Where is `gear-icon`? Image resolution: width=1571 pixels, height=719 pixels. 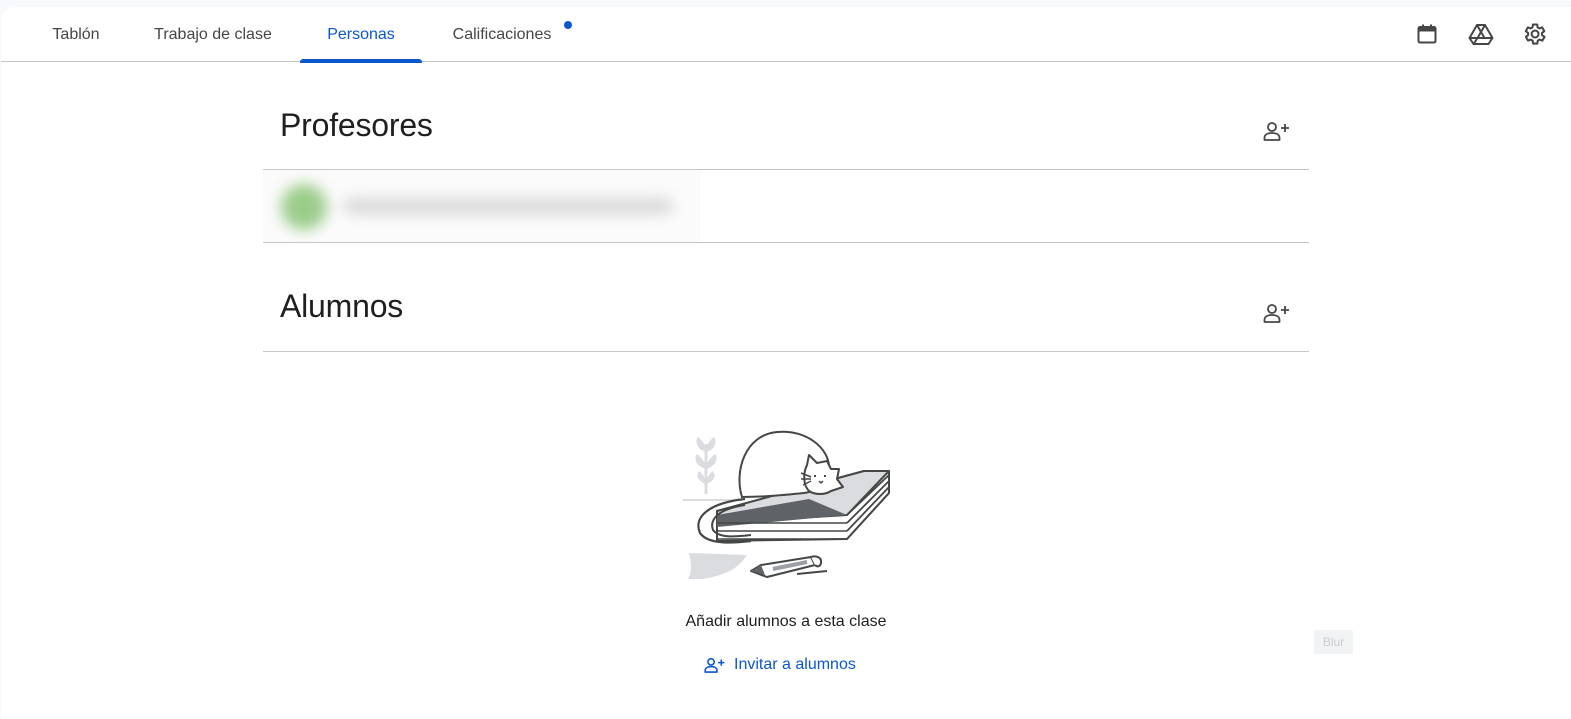 gear-icon is located at coordinates (1534, 34).